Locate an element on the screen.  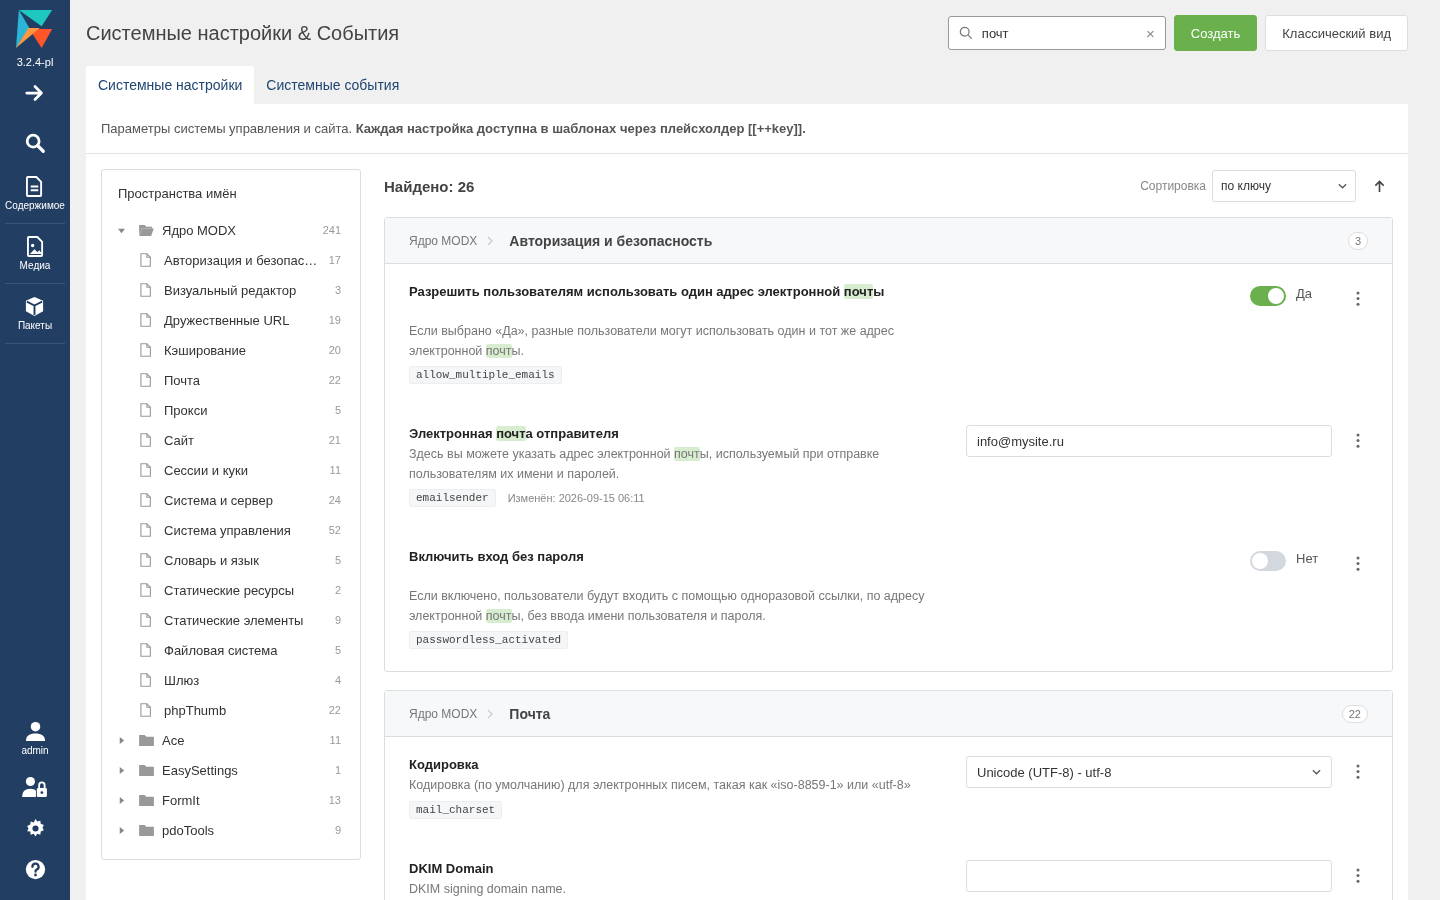
setting-title: Разрешить пользователям использовать один адрес электронной почты is located at coordinates (647, 291).